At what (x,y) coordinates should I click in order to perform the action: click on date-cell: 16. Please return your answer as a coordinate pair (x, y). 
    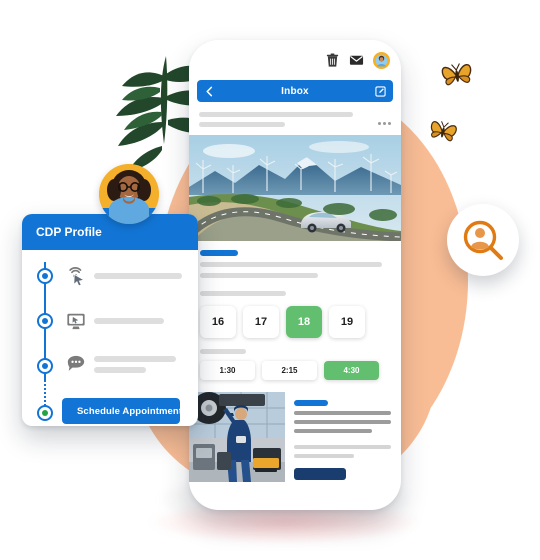
    Looking at the image, I should click on (218, 322).